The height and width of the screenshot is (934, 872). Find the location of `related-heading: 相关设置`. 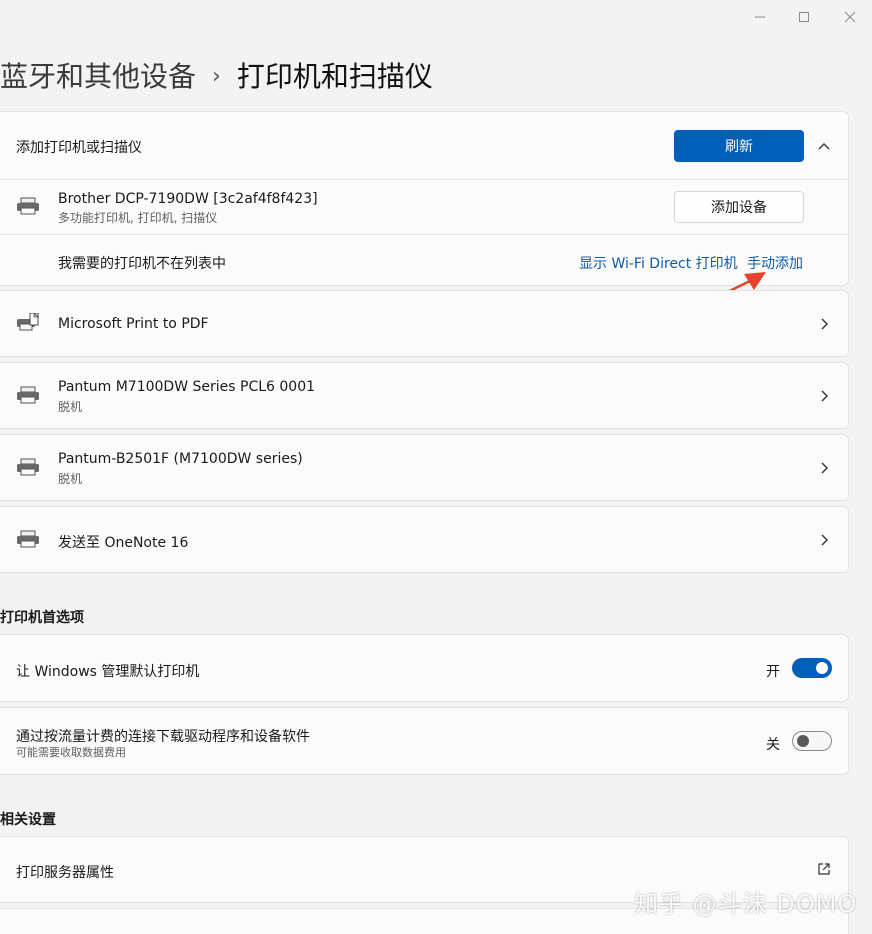

related-heading: 相关设置 is located at coordinates (28, 820).